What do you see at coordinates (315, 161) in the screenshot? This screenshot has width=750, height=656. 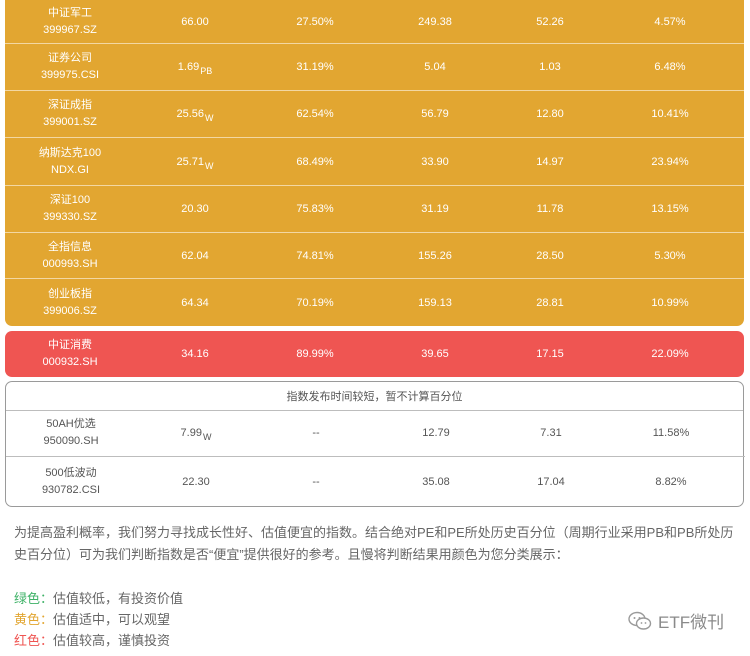 I see `percentile-value: 68.49%` at bounding box center [315, 161].